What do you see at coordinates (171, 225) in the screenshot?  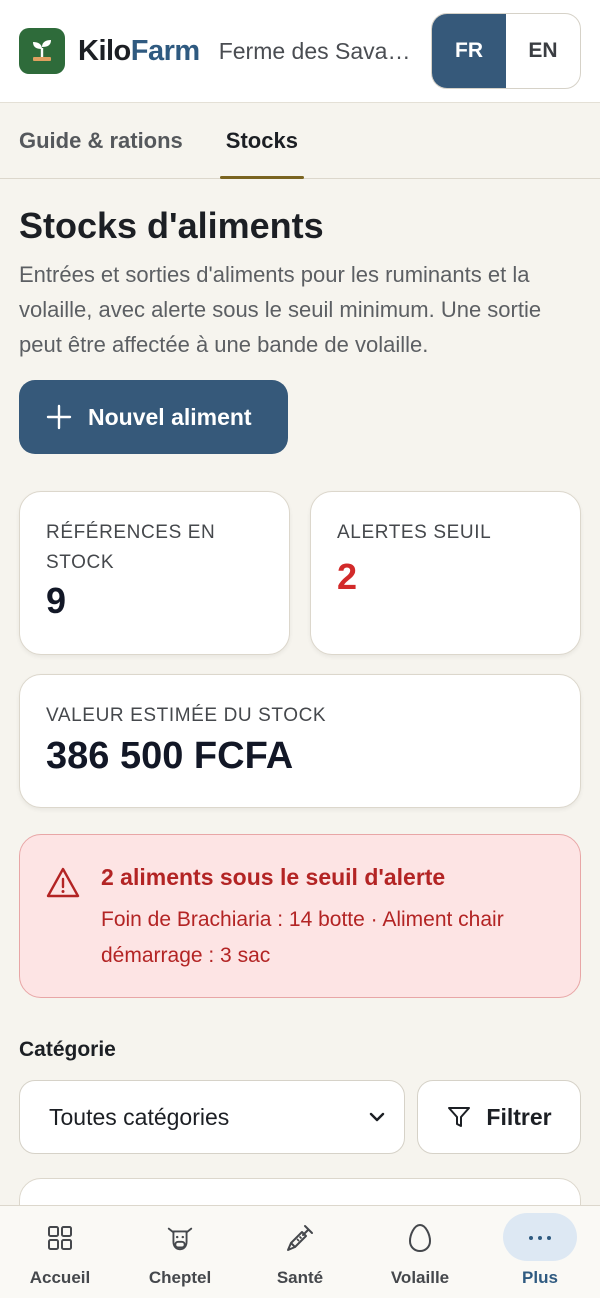 I see `page-title: Stocks d'aliments` at bounding box center [171, 225].